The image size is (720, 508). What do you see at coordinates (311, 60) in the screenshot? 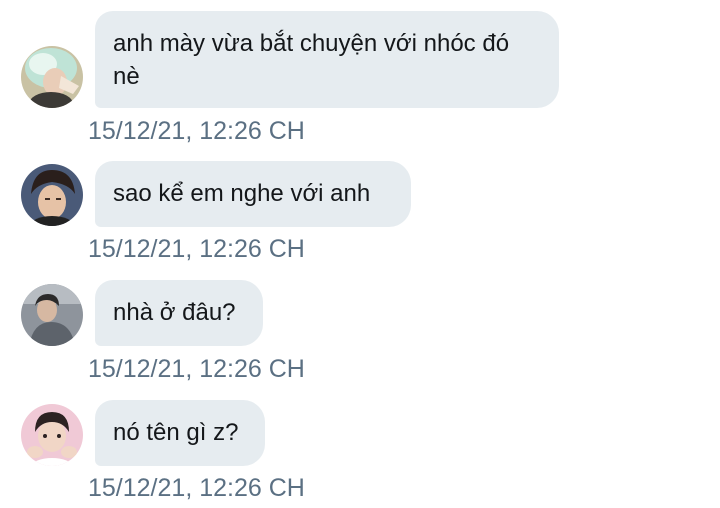
I see `message-text: anh mày vừa bắt chuyện với nhóc đó nè` at bounding box center [311, 60].